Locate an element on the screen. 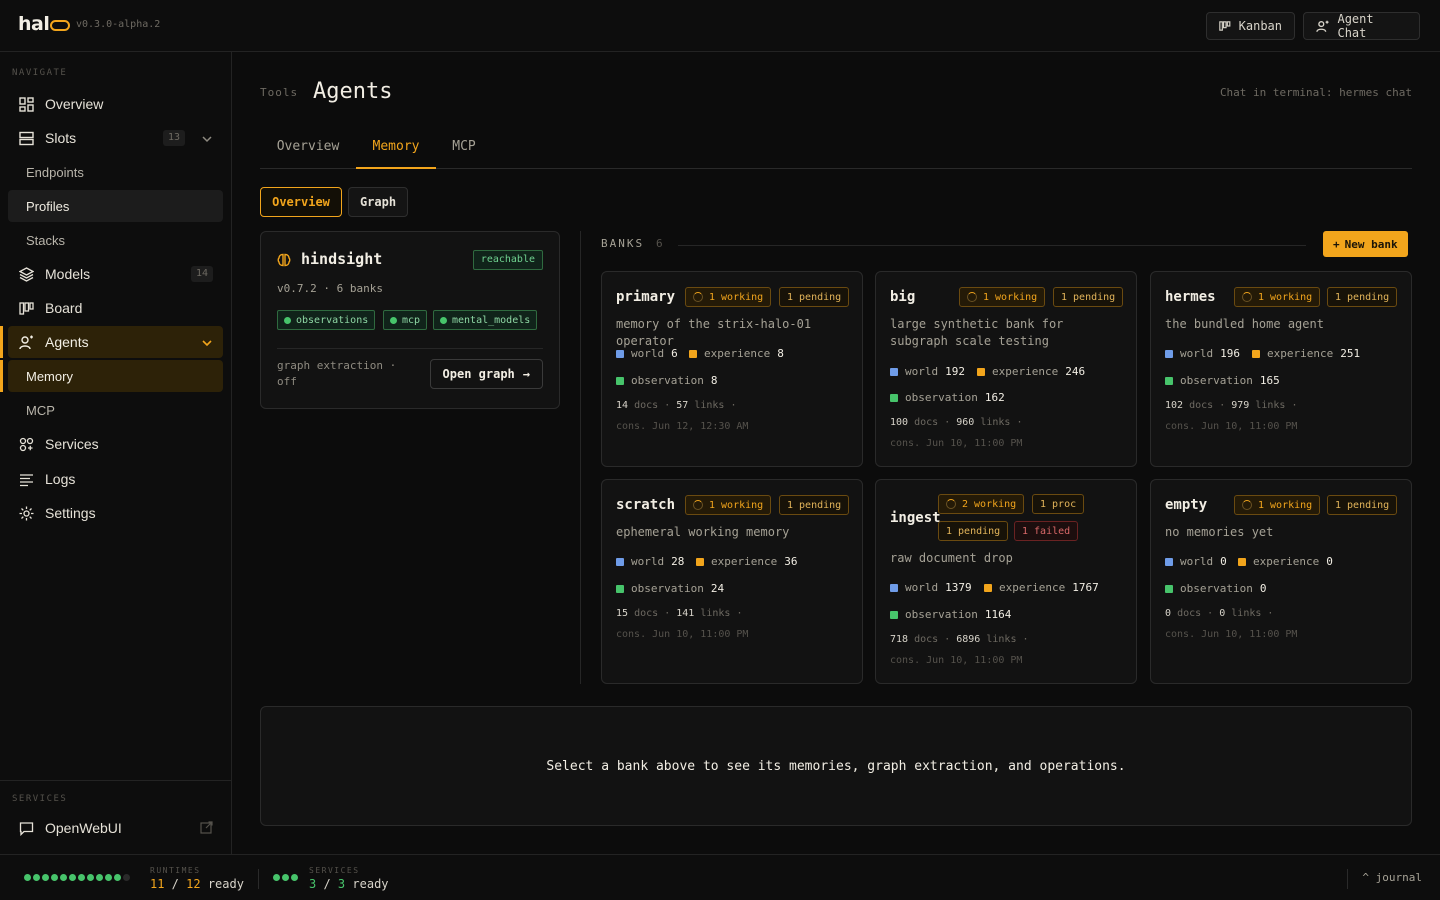 The width and height of the screenshot is (1440, 900). stat-label: observation is located at coordinates (667, 588).